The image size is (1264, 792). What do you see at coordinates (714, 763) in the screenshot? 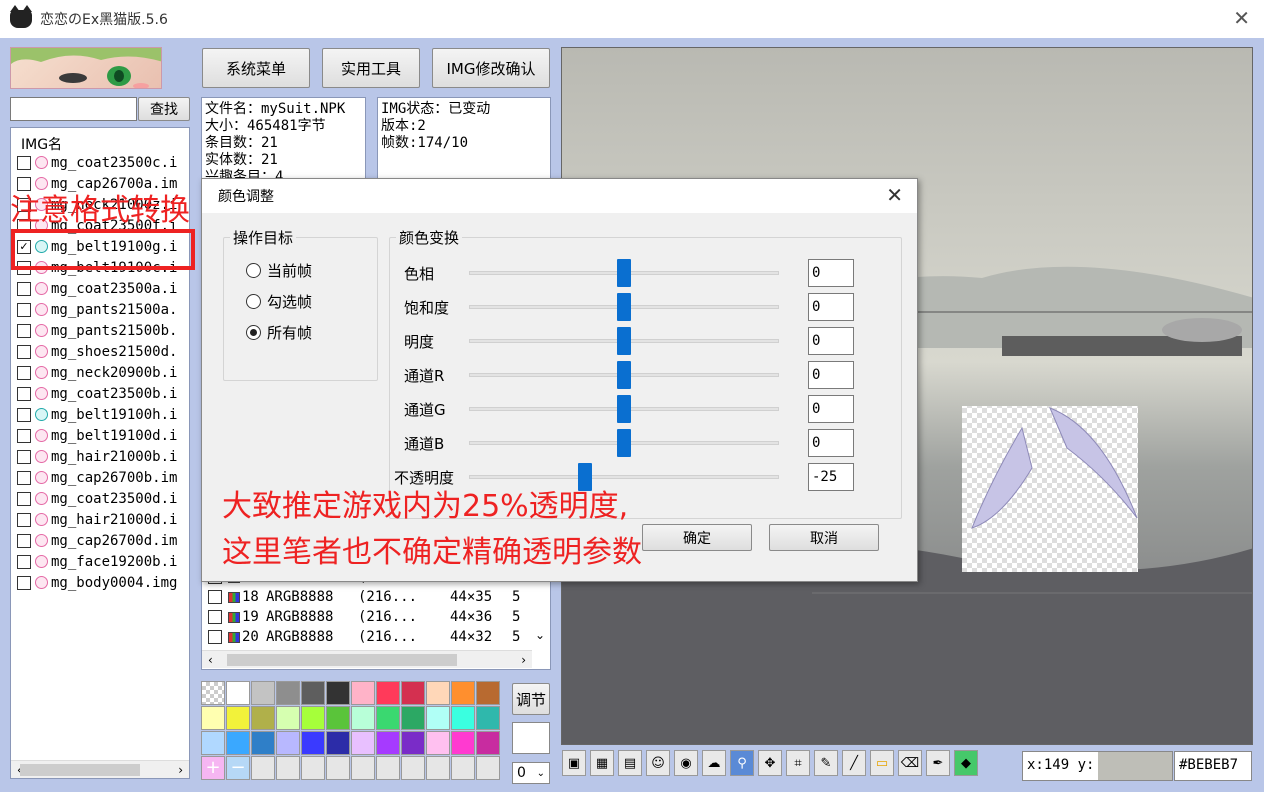
I see `cloud-icon: ☁` at bounding box center [714, 763].